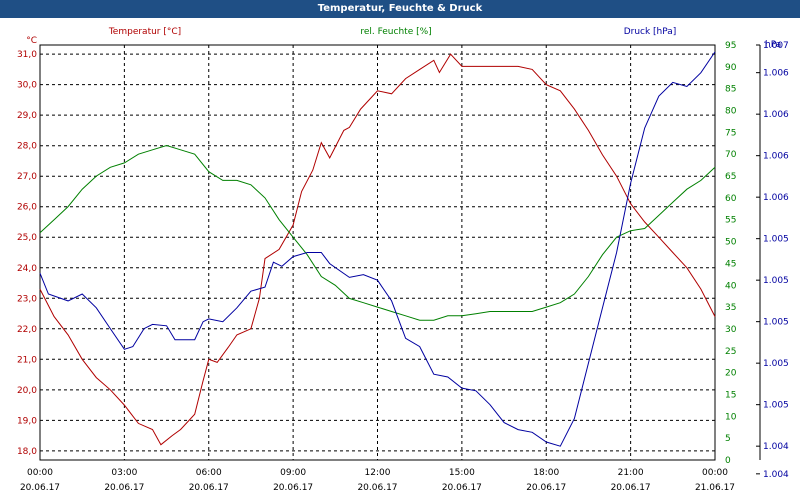 This screenshot has height=500, width=800. What do you see at coordinates (378, 473) in the screenshot?
I see `x-tick-time: 12:00` at bounding box center [378, 473].